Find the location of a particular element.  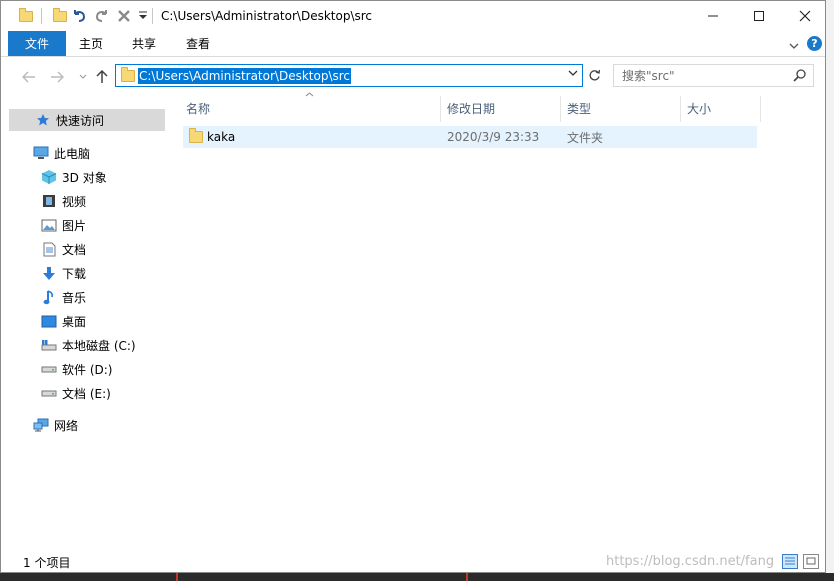

tab-file: 文件 is located at coordinates (37, 43).